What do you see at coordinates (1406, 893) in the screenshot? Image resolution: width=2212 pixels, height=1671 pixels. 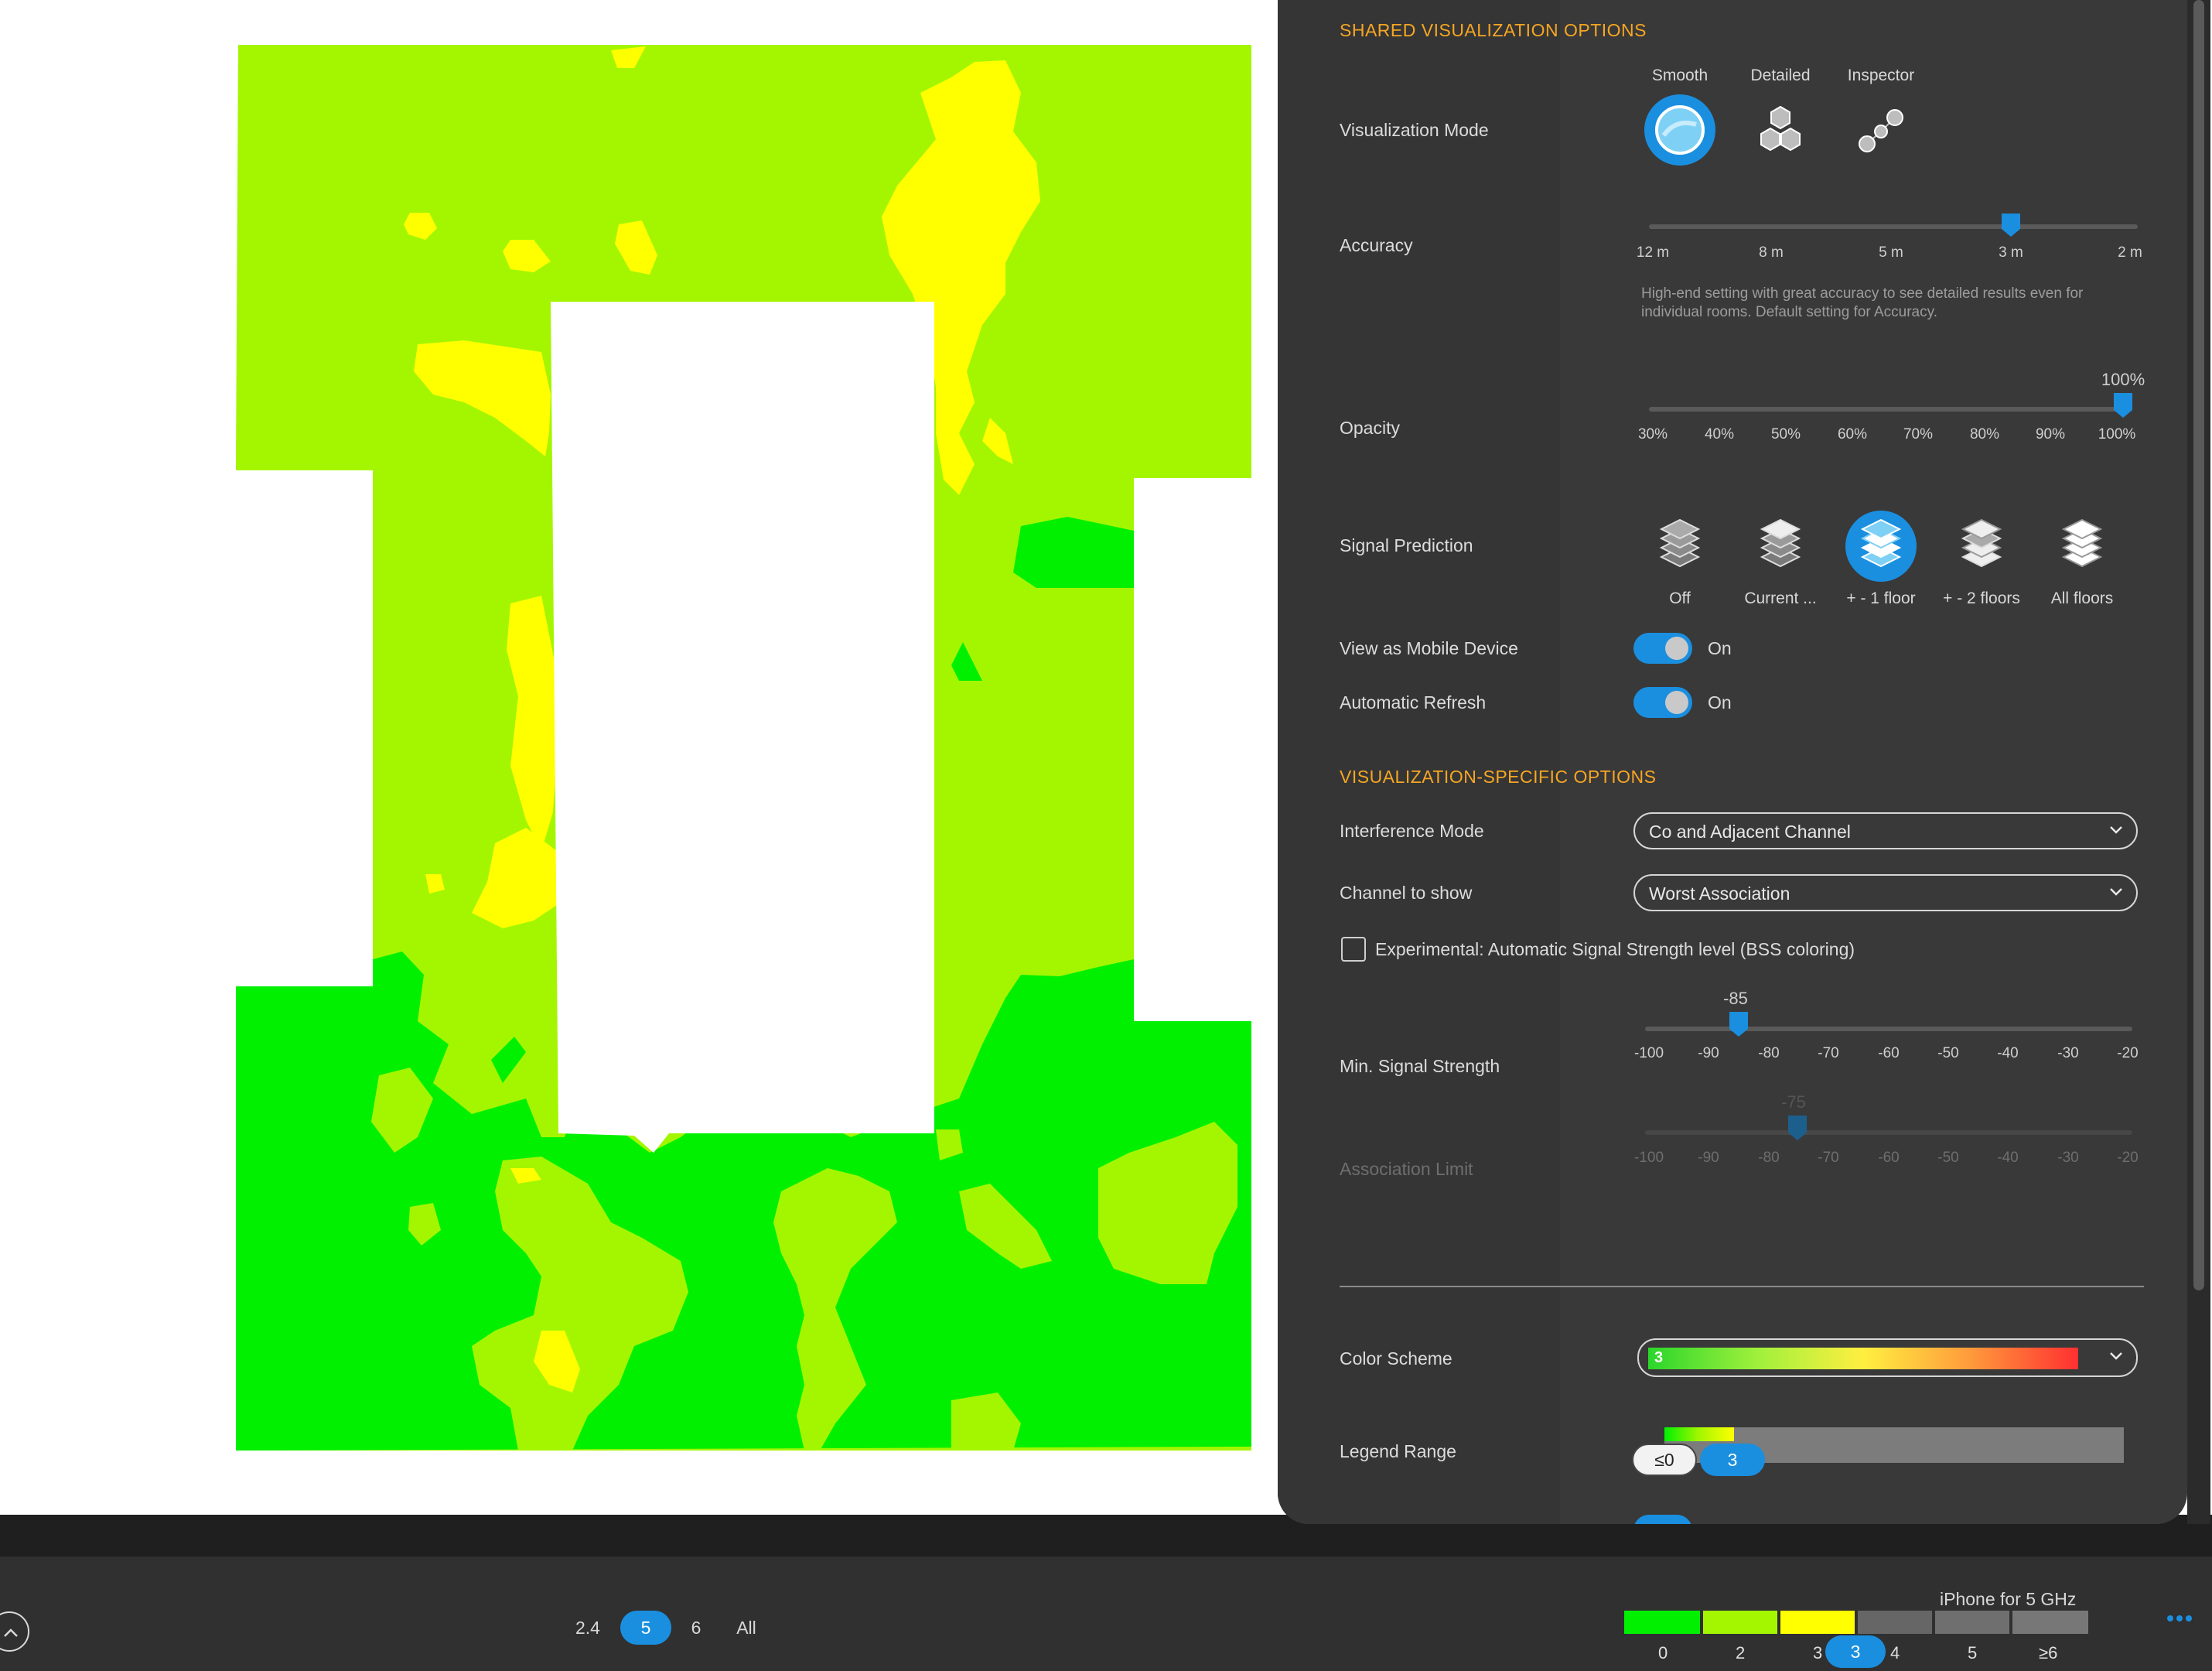 I see `channel-to-show-label: Channel to show` at bounding box center [1406, 893].